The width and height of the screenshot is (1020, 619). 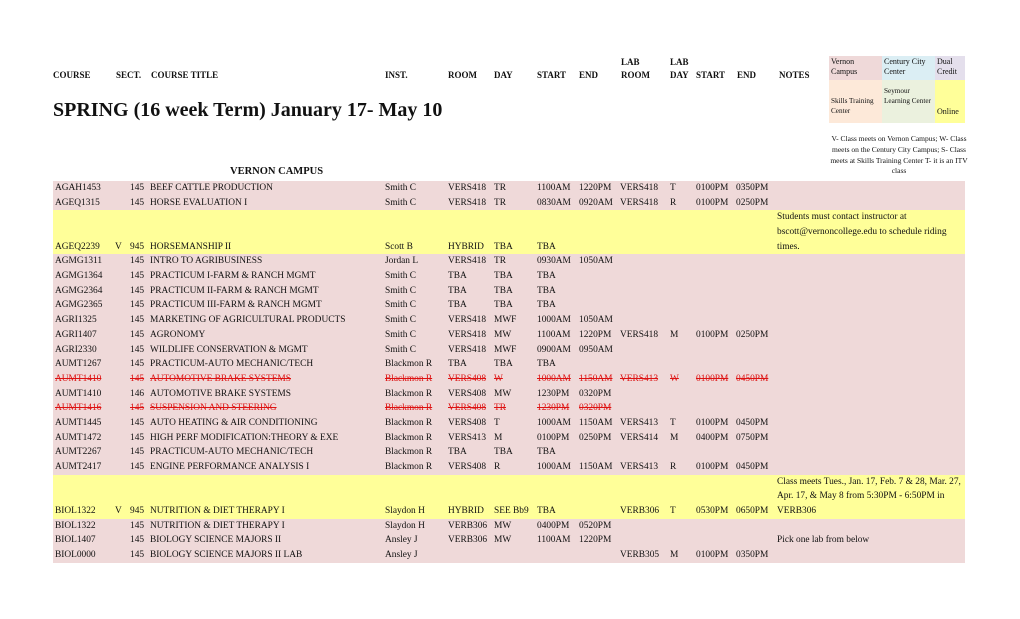 I want to click on room: VERS408, so click(x=467, y=393).